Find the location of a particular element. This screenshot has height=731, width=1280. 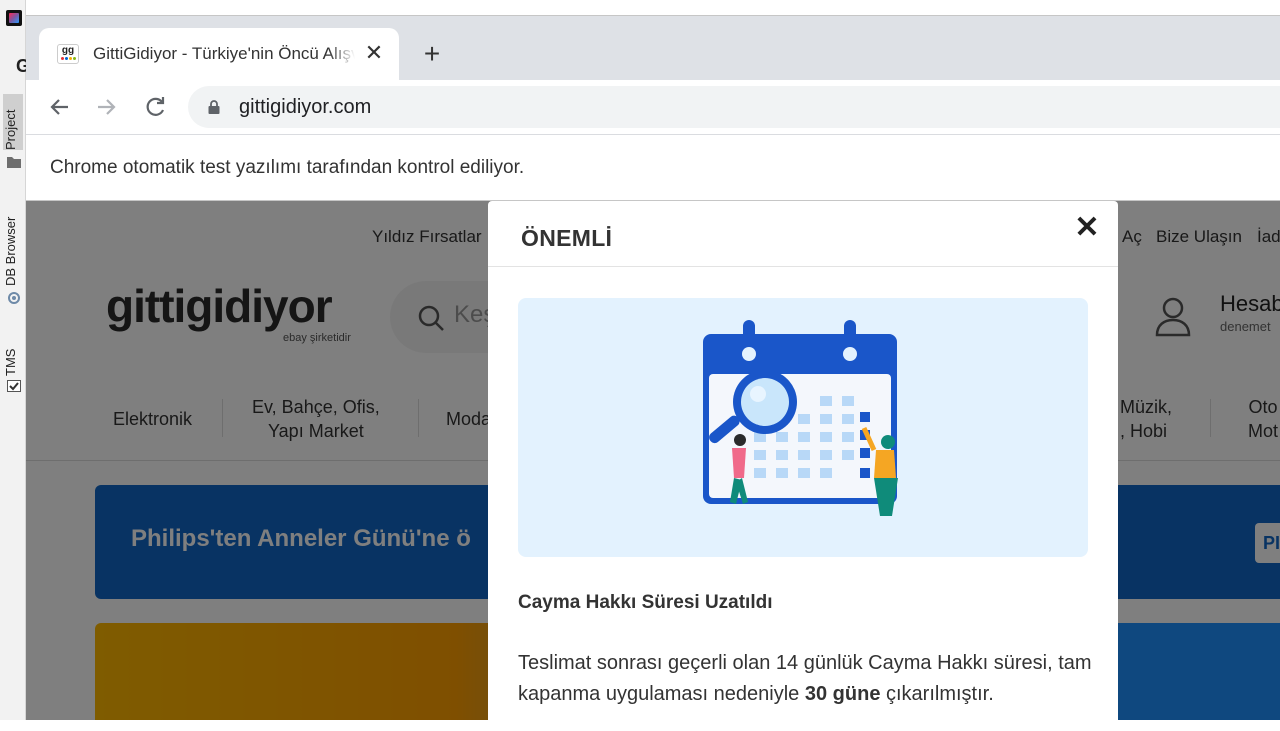

folder-icon is located at coordinates (14, 162).